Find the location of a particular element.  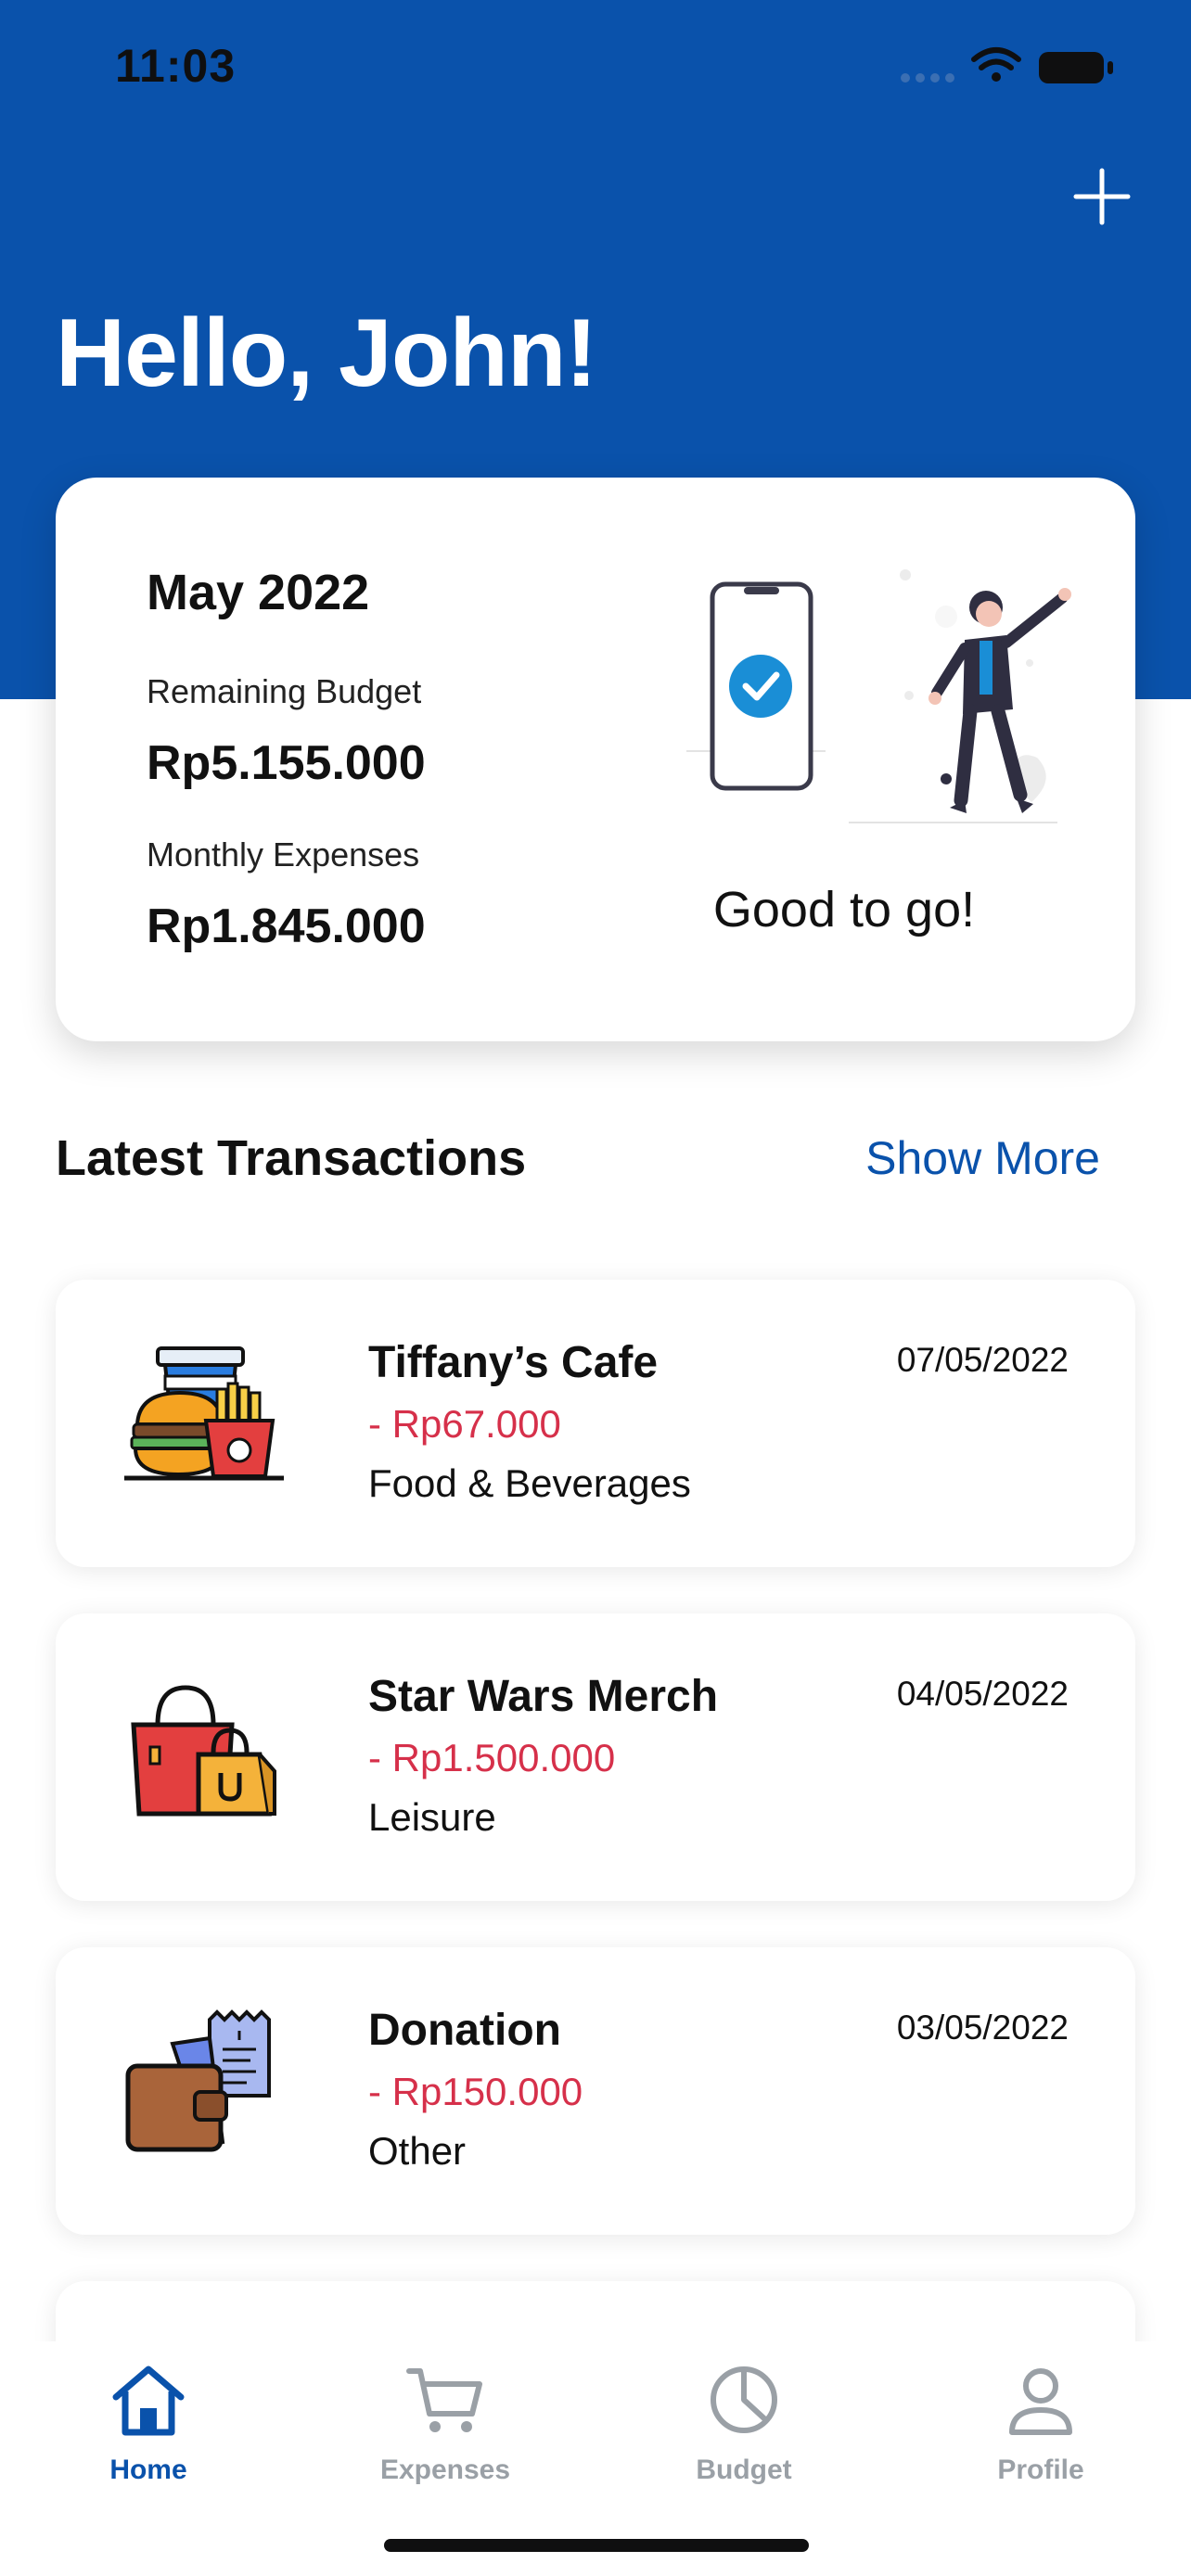

monthly-expenses-value: Rp1.845.000 is located at coordinates (286, 926).